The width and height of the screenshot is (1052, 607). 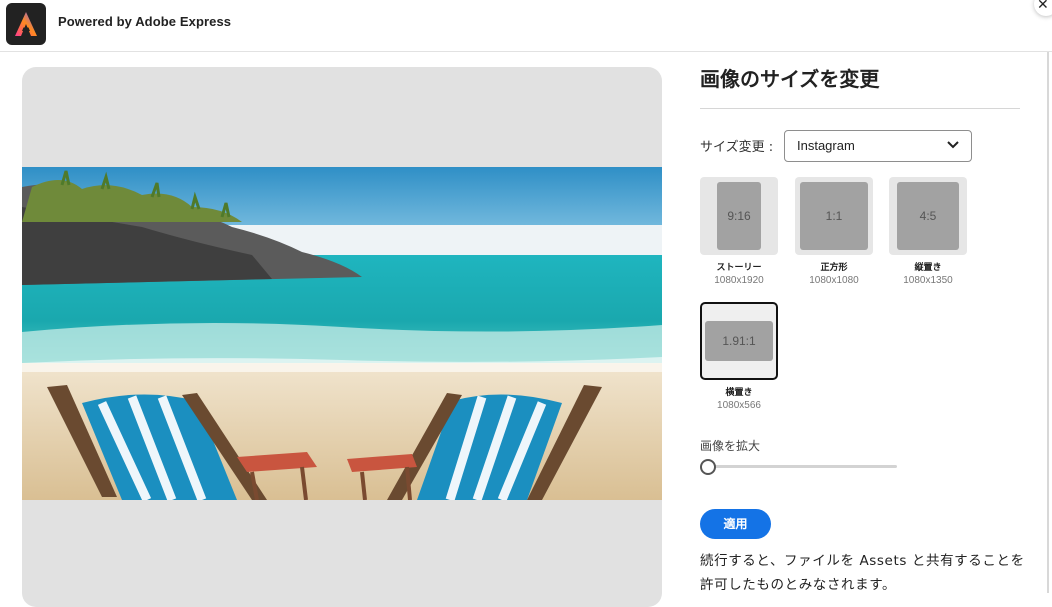 I want to click on scrollbar, so click(x=1048, y=322).